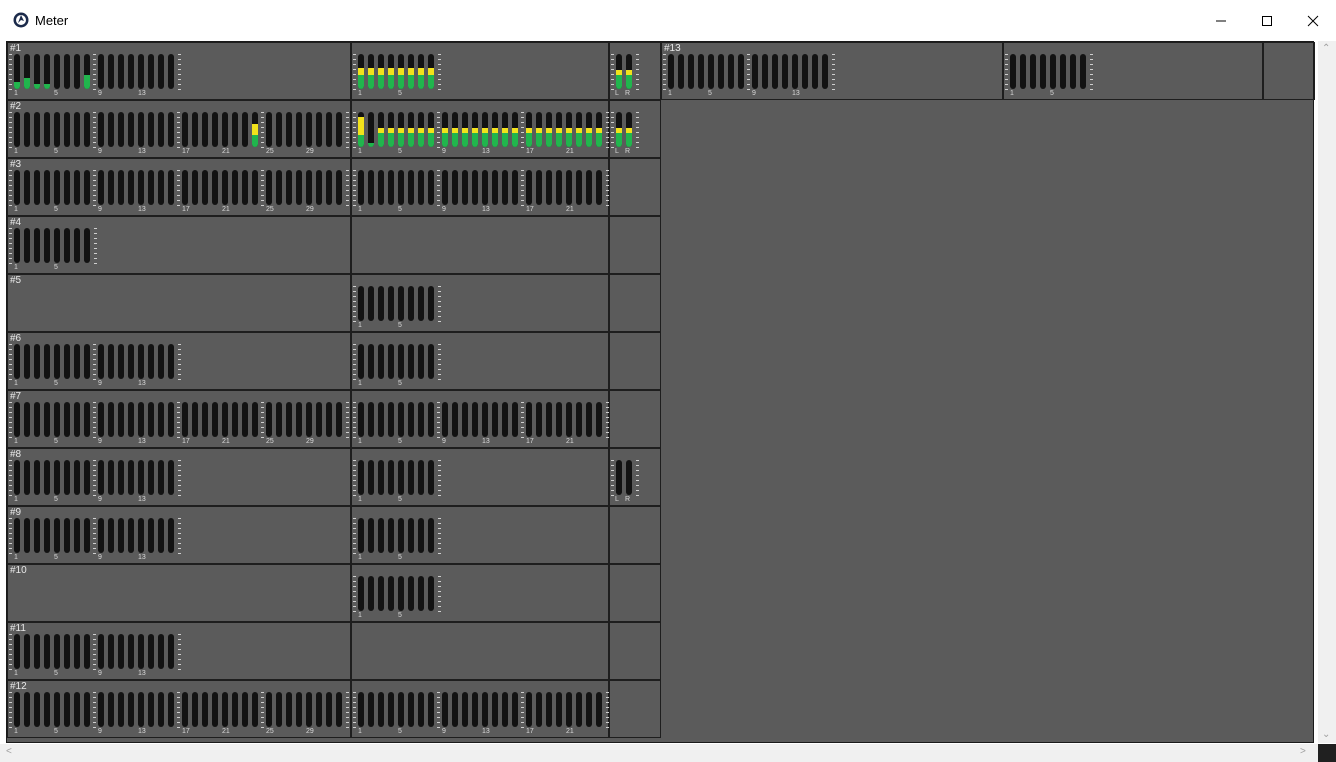 This screenshot has height=762, width=1336. I want to click on down-arrow-icon: ⌄, so click(1326, 734).